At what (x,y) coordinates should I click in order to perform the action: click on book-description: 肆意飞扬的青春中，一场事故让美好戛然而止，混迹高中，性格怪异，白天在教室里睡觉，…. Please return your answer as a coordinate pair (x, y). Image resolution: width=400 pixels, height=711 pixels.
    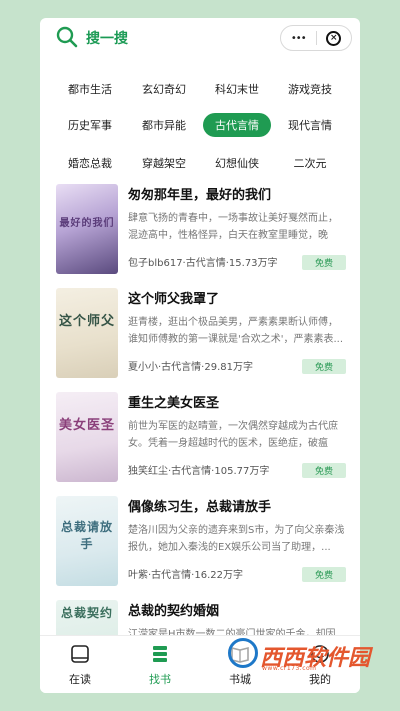
    Looking at the image, I should click on (233, 227).